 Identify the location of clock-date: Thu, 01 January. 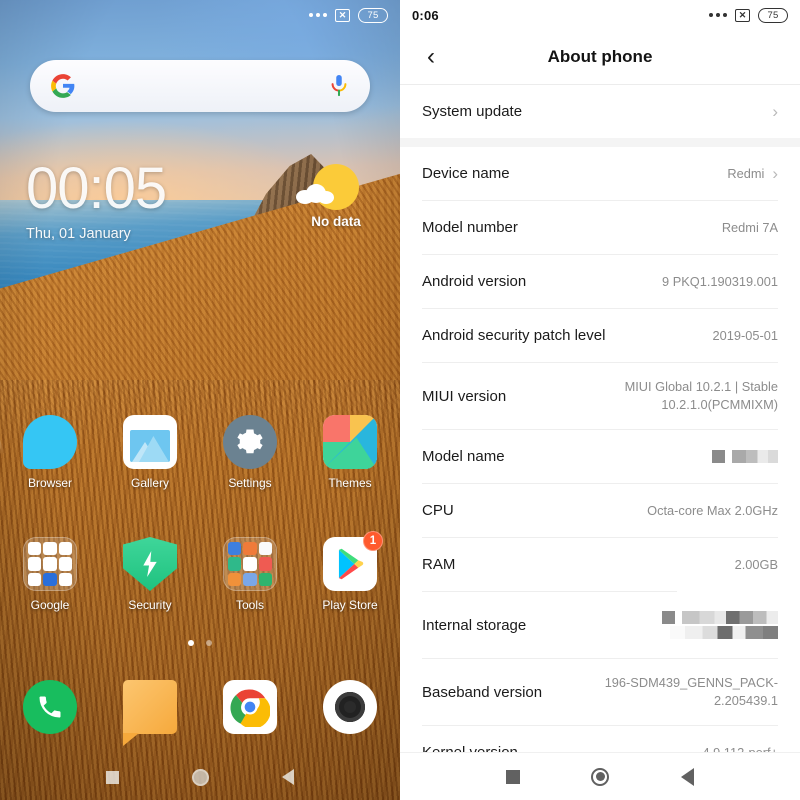
(78, 234).